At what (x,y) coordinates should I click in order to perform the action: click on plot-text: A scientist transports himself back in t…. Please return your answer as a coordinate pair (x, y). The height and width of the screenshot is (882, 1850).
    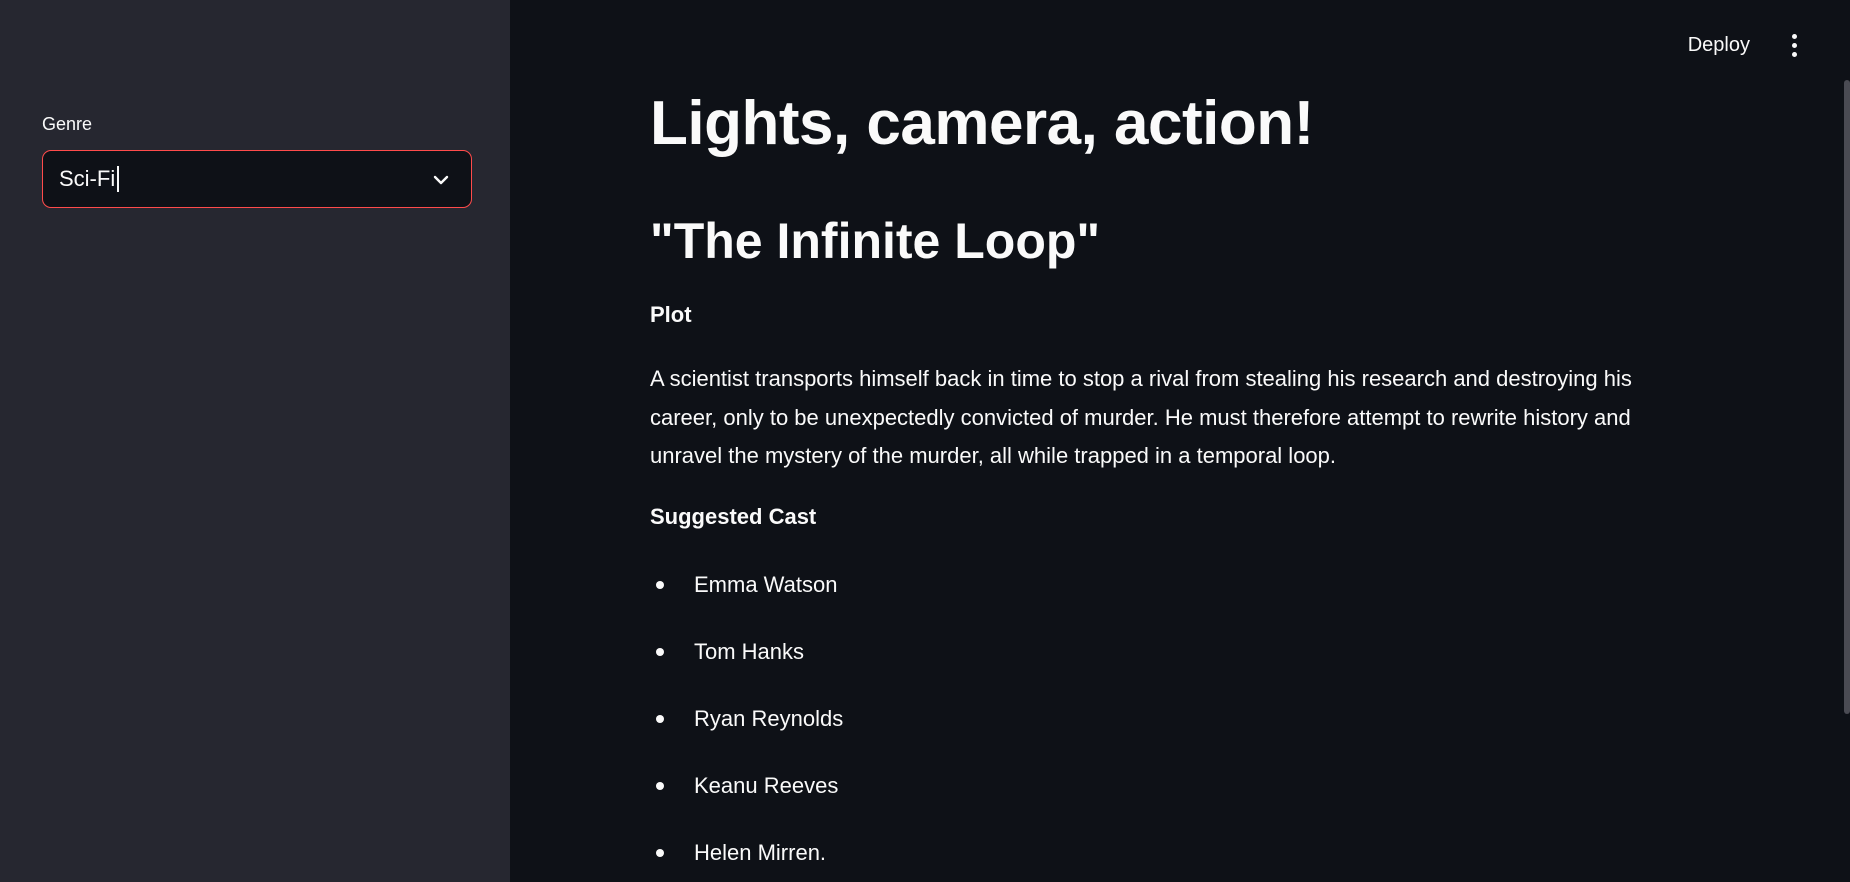
    Looking at the image, I should click on (1141, 417).